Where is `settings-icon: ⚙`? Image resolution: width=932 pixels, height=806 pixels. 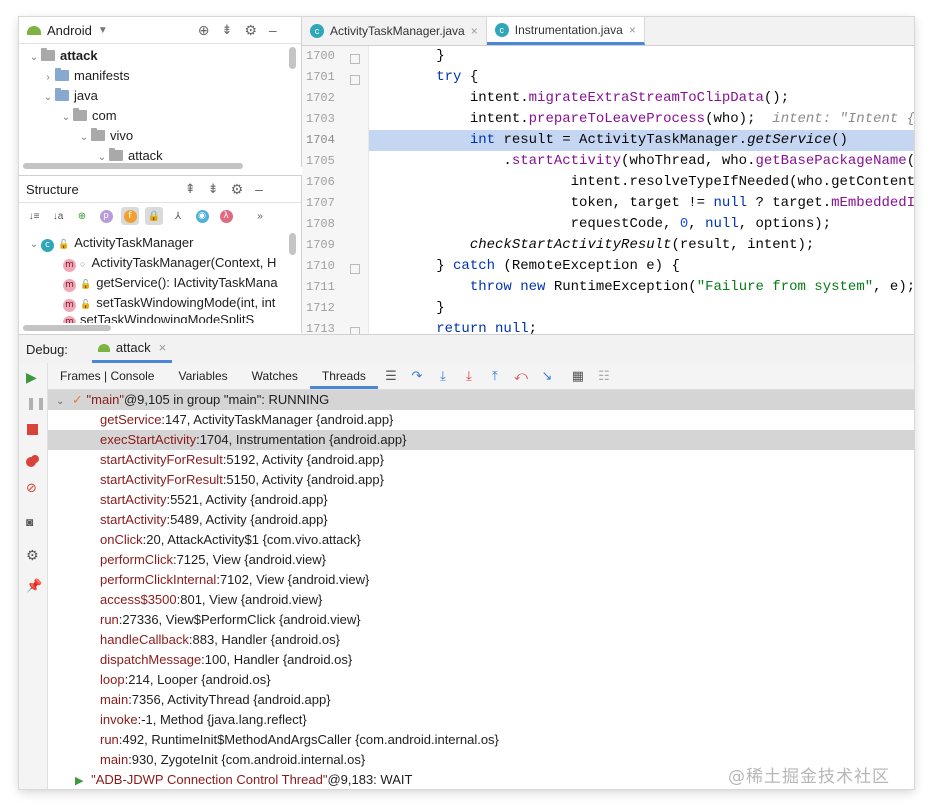 settings-icon: ⚙ is located at coordinates (33, 555).